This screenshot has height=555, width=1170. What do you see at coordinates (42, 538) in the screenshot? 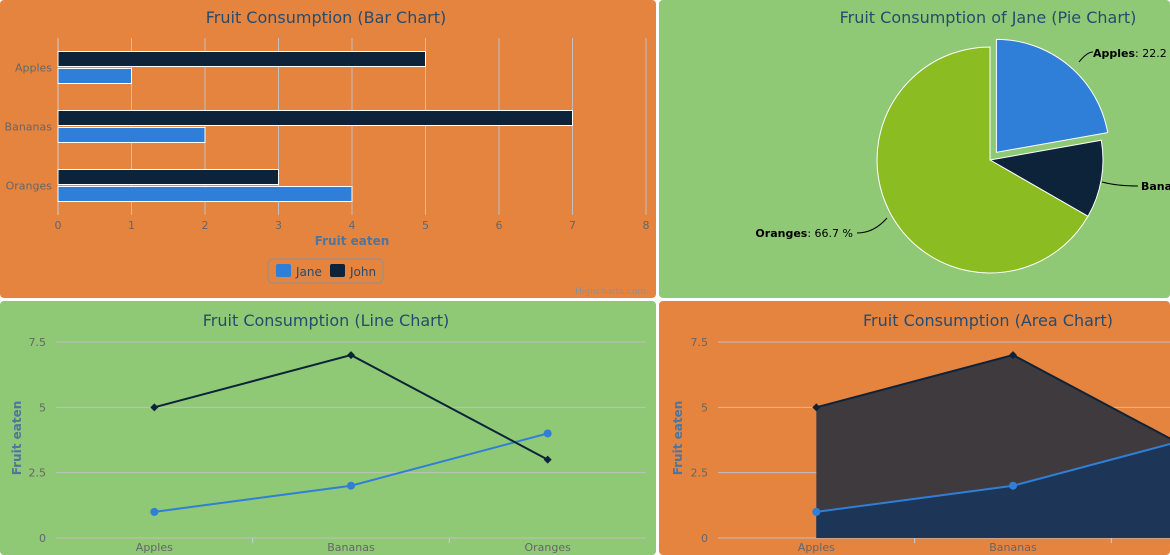
I see `line-y-tick-0: 0` at bounding box center [42, 538].